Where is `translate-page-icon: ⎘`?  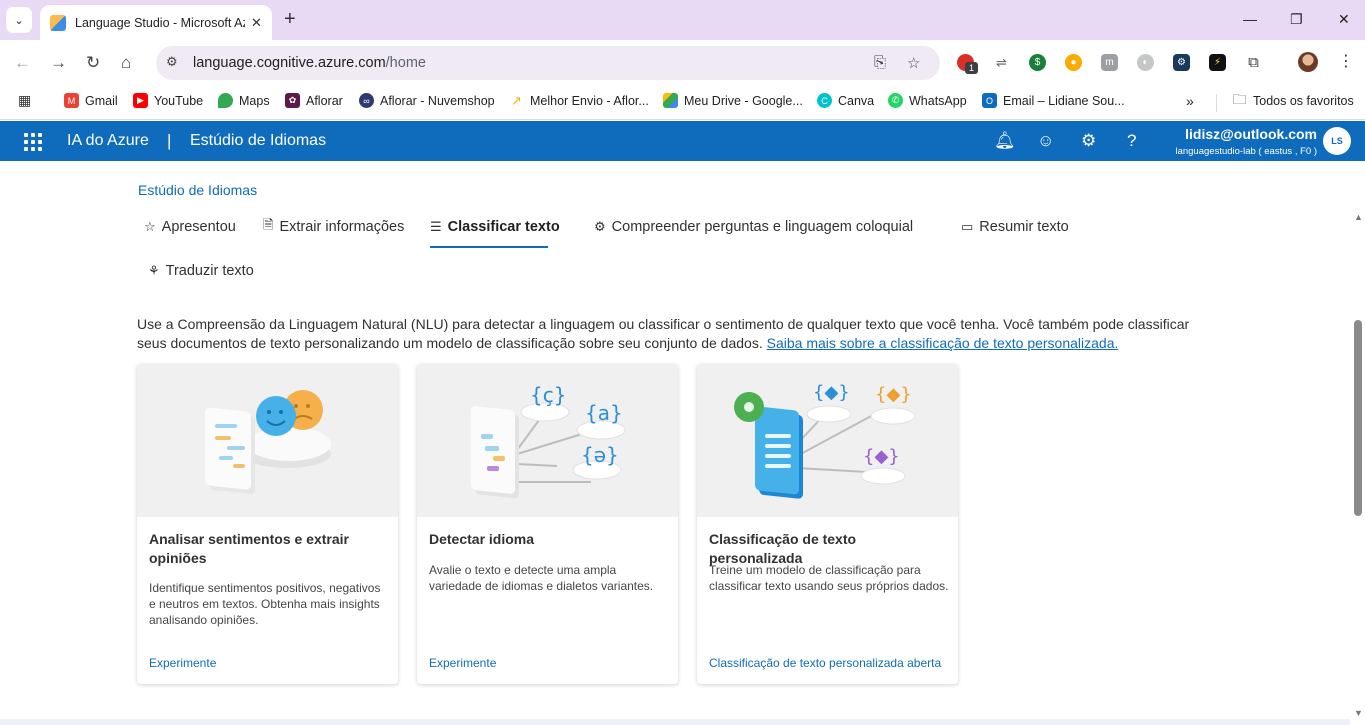
translate-page-icon: ⎘ is located at coordinates (880, 62).